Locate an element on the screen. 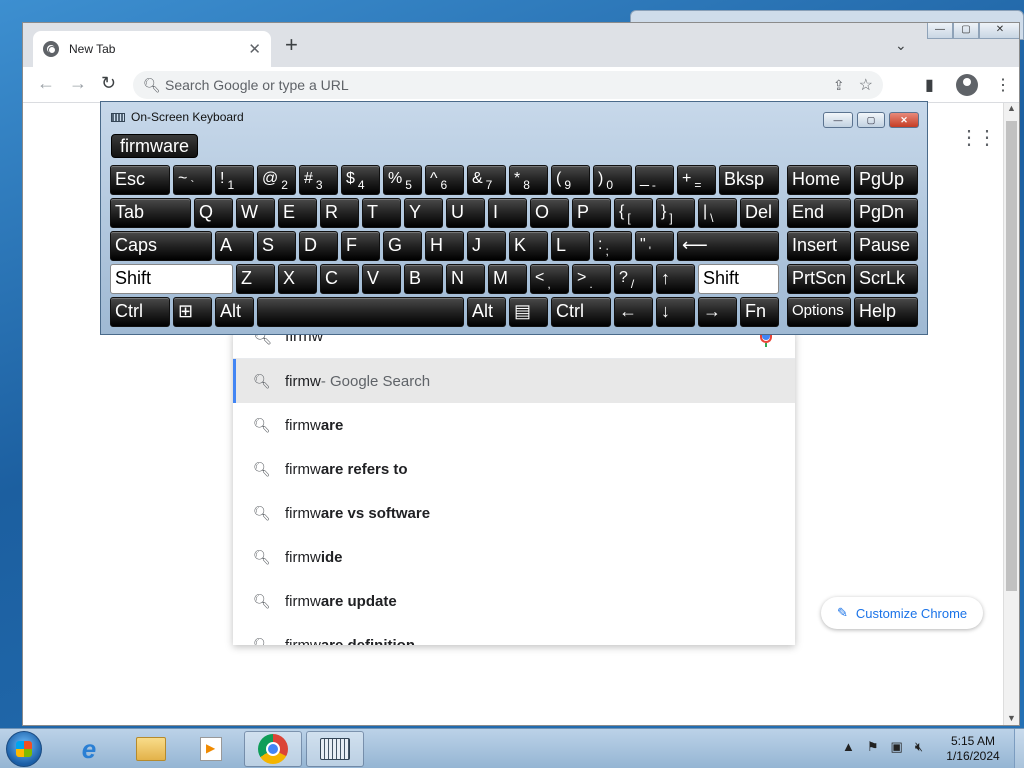 This screenshot has width=1024, height=768. key-arrow-up: ↑ is located at coordinates (675, 279).